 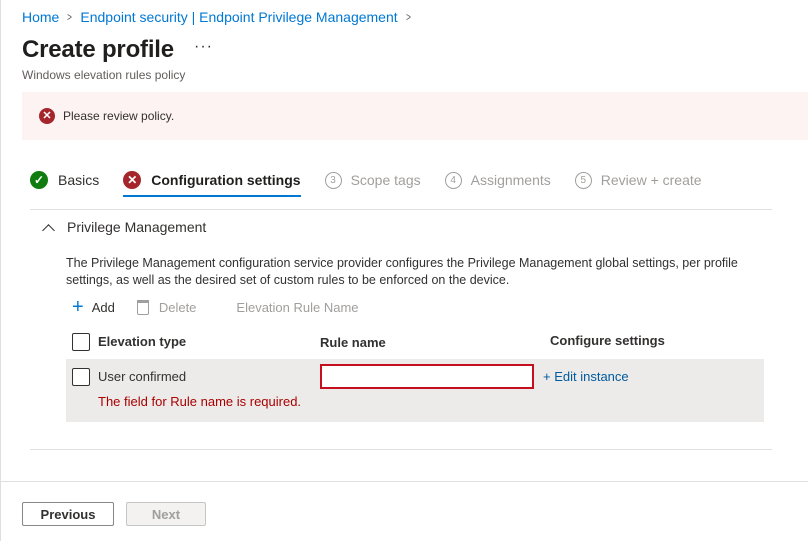 What do you see at coordinates (98, 49) in the screenshot?
I see `page-title: Create profile` at bounding box center [98, 49].